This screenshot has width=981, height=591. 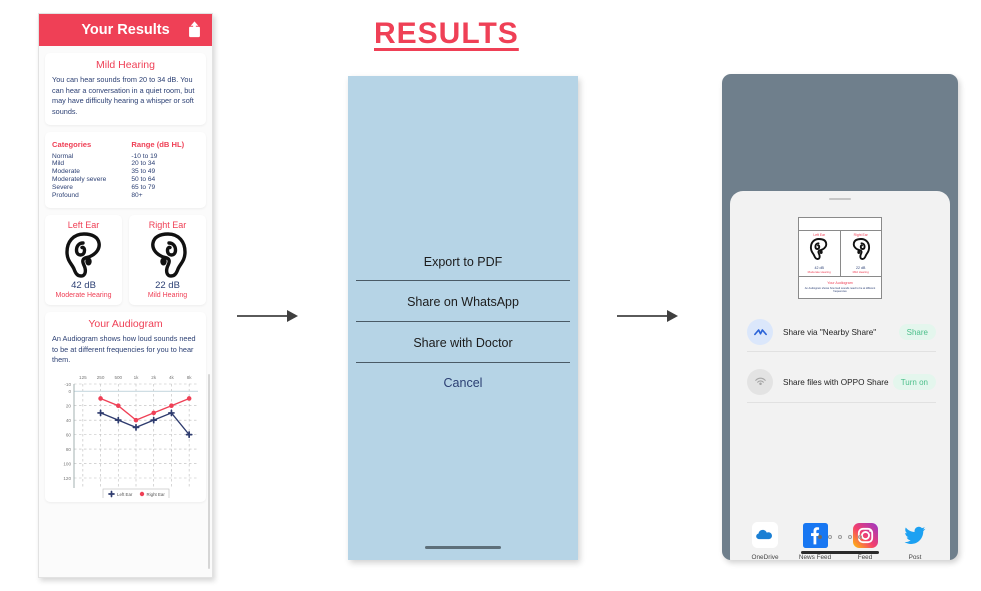 I want to click on preview-left-ear-level: Moderate Hearing, so click(x=819, y=272).